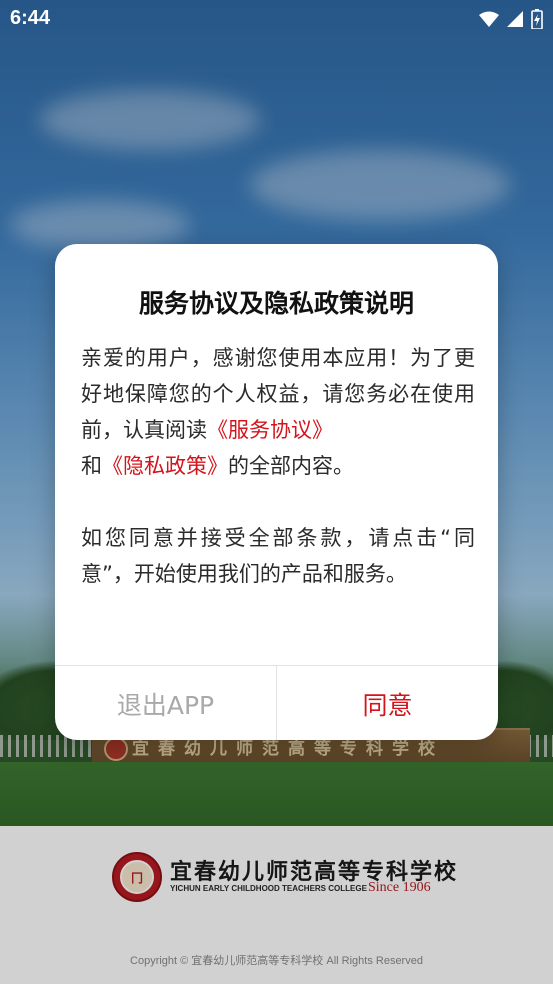 Image resolution: width=553 pixels, height=984 pixels. I want to click on paragraph-text: 和, so click(91, 466).